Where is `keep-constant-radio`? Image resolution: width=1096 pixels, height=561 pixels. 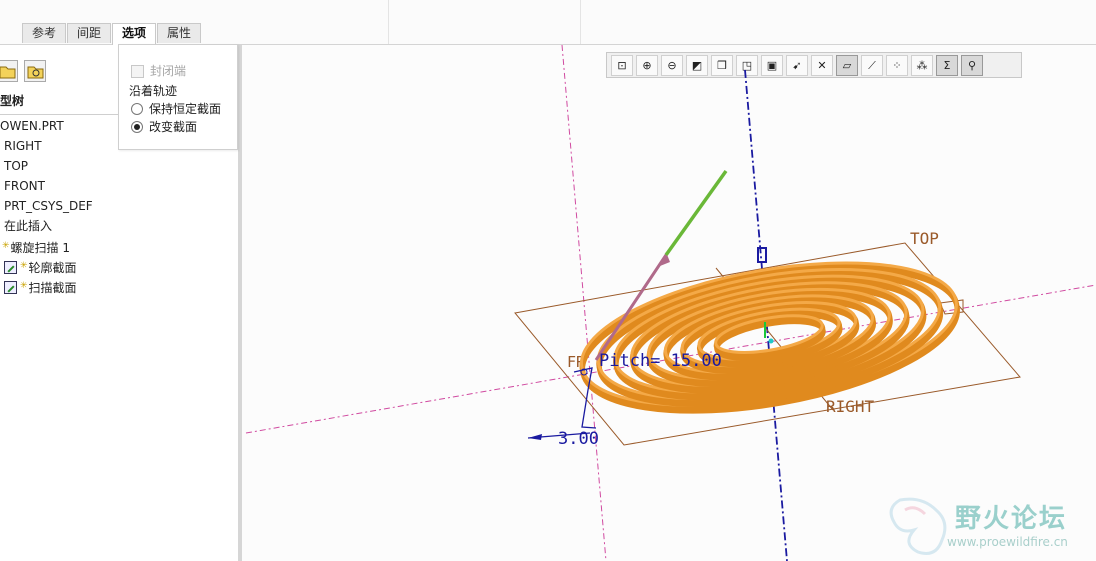 keep-constant-radio is located at coordinates (137, 109).